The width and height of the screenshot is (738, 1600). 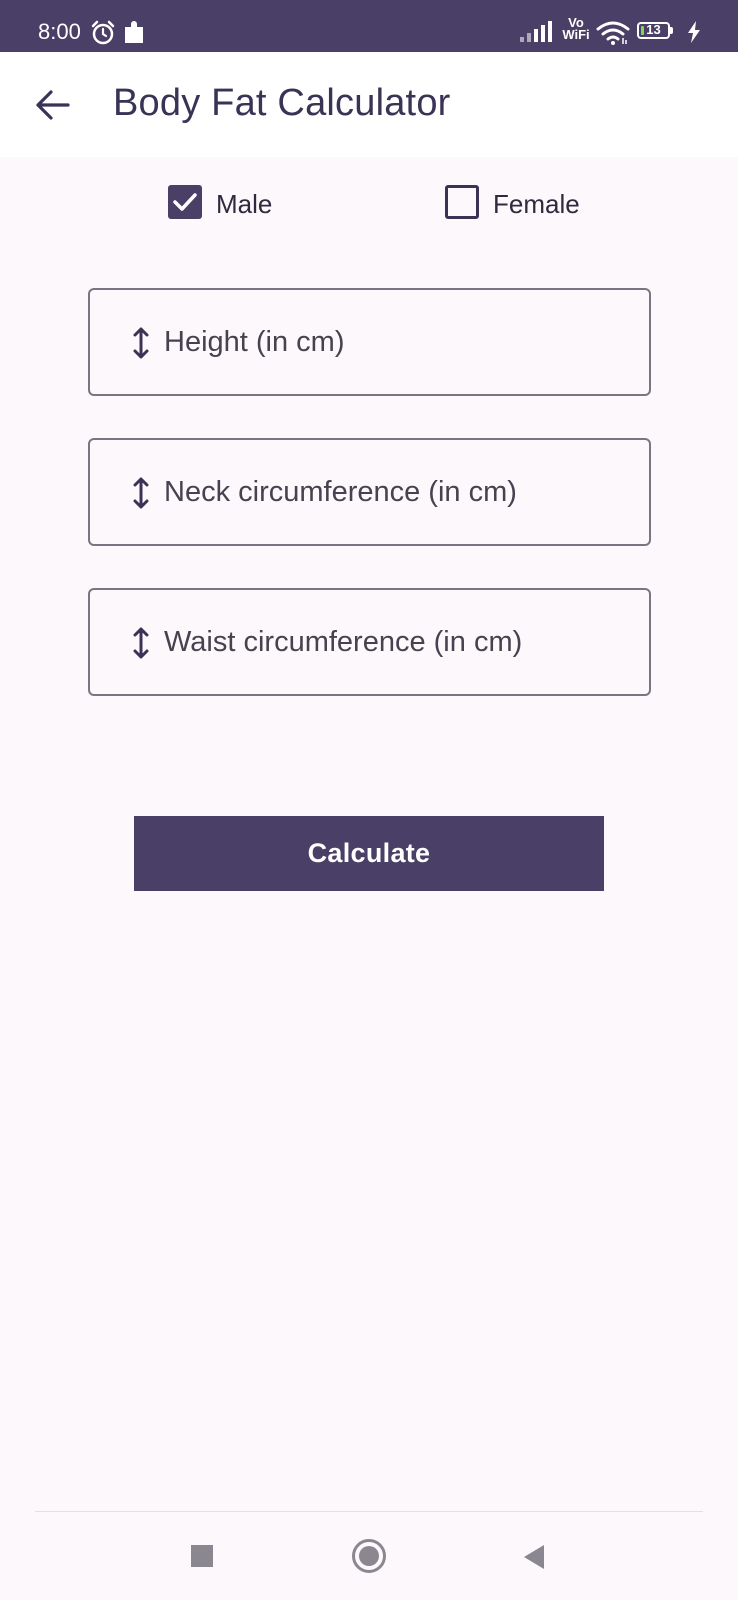 I want to click on battery-cap, so click(x=671, y=30).